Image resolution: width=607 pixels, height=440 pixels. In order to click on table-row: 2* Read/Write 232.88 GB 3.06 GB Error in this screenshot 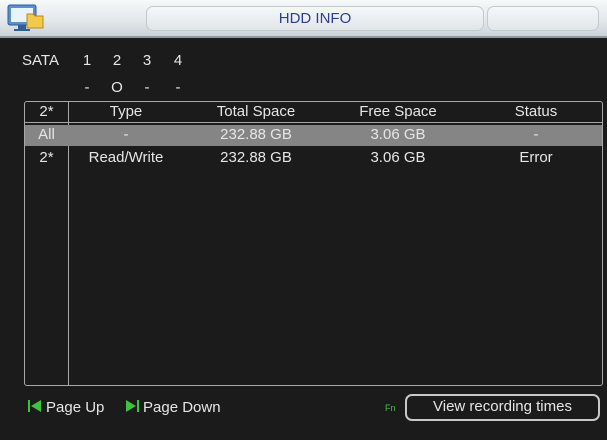, I will do `click(313, 158)`.